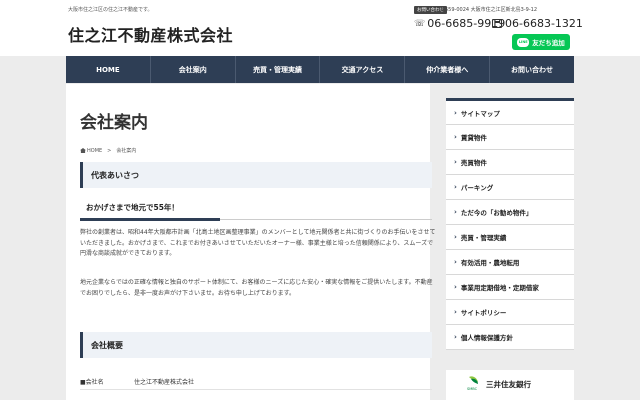  I want to click on nav-item-access: 交通アクセス, so click(363, 69).